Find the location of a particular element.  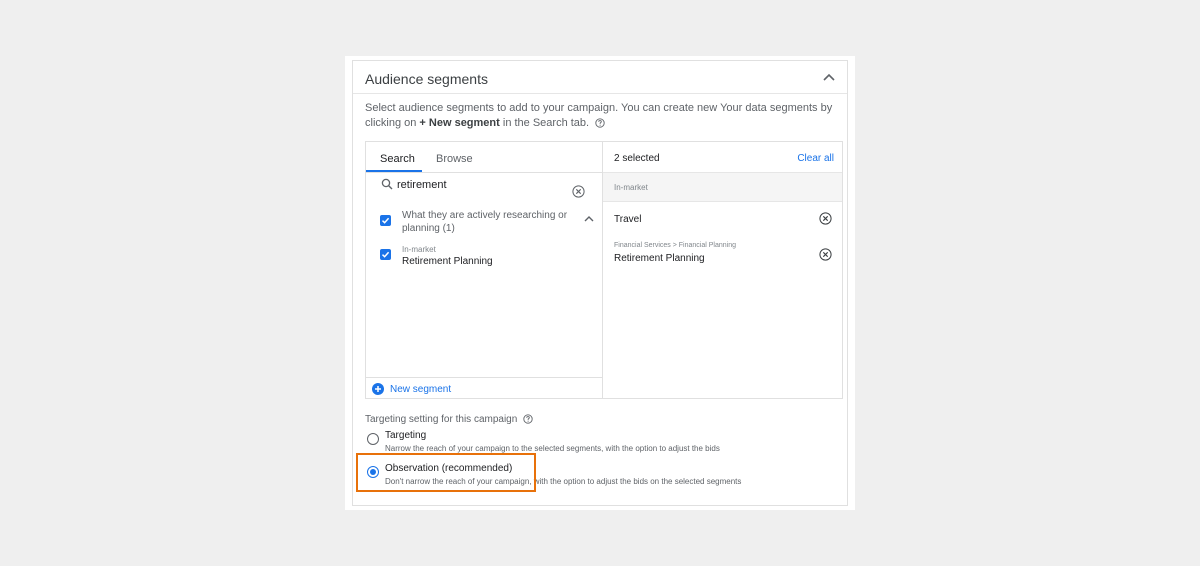

search-icon is located at coordinates (387, 184).